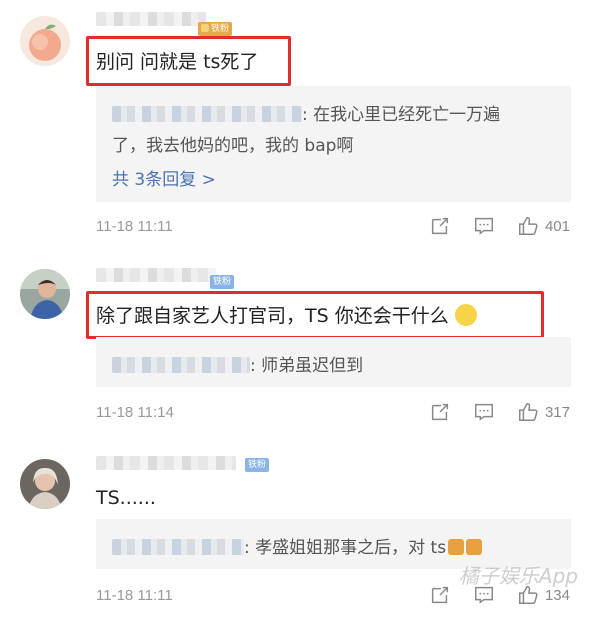 The image size is (590, 617). Describe the element at coordinates (557, 595) in the screenshot. I see `like-count: 134` at that location.